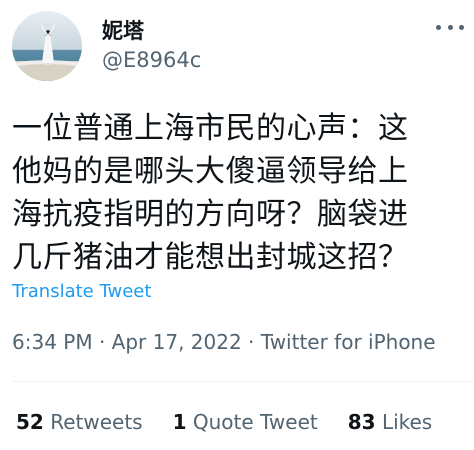  Describe the element at coordinates (210, 214) in the screenshot. I see `tweet-text-line: 海抗疫指明的方向呀？脑袋进` at that location.